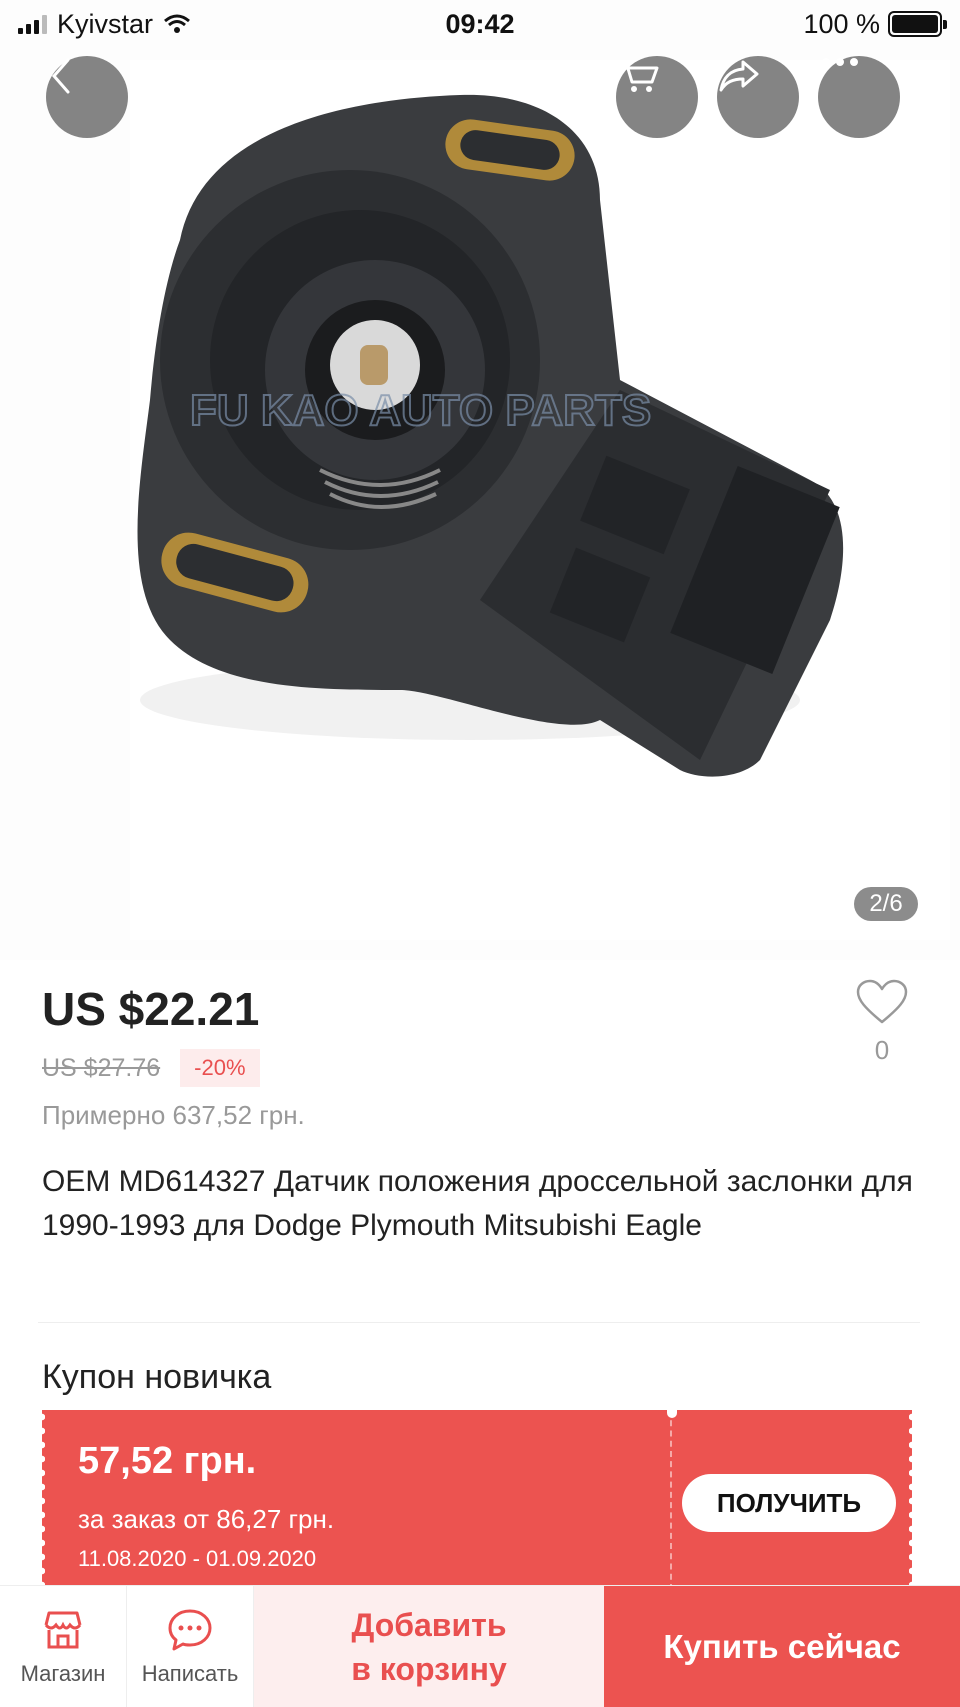  What do you see at coordinates (782, 1646) in the screenshot?
I see `buy-now-button: Купить сейчас` at bounding box center [782, 1646].